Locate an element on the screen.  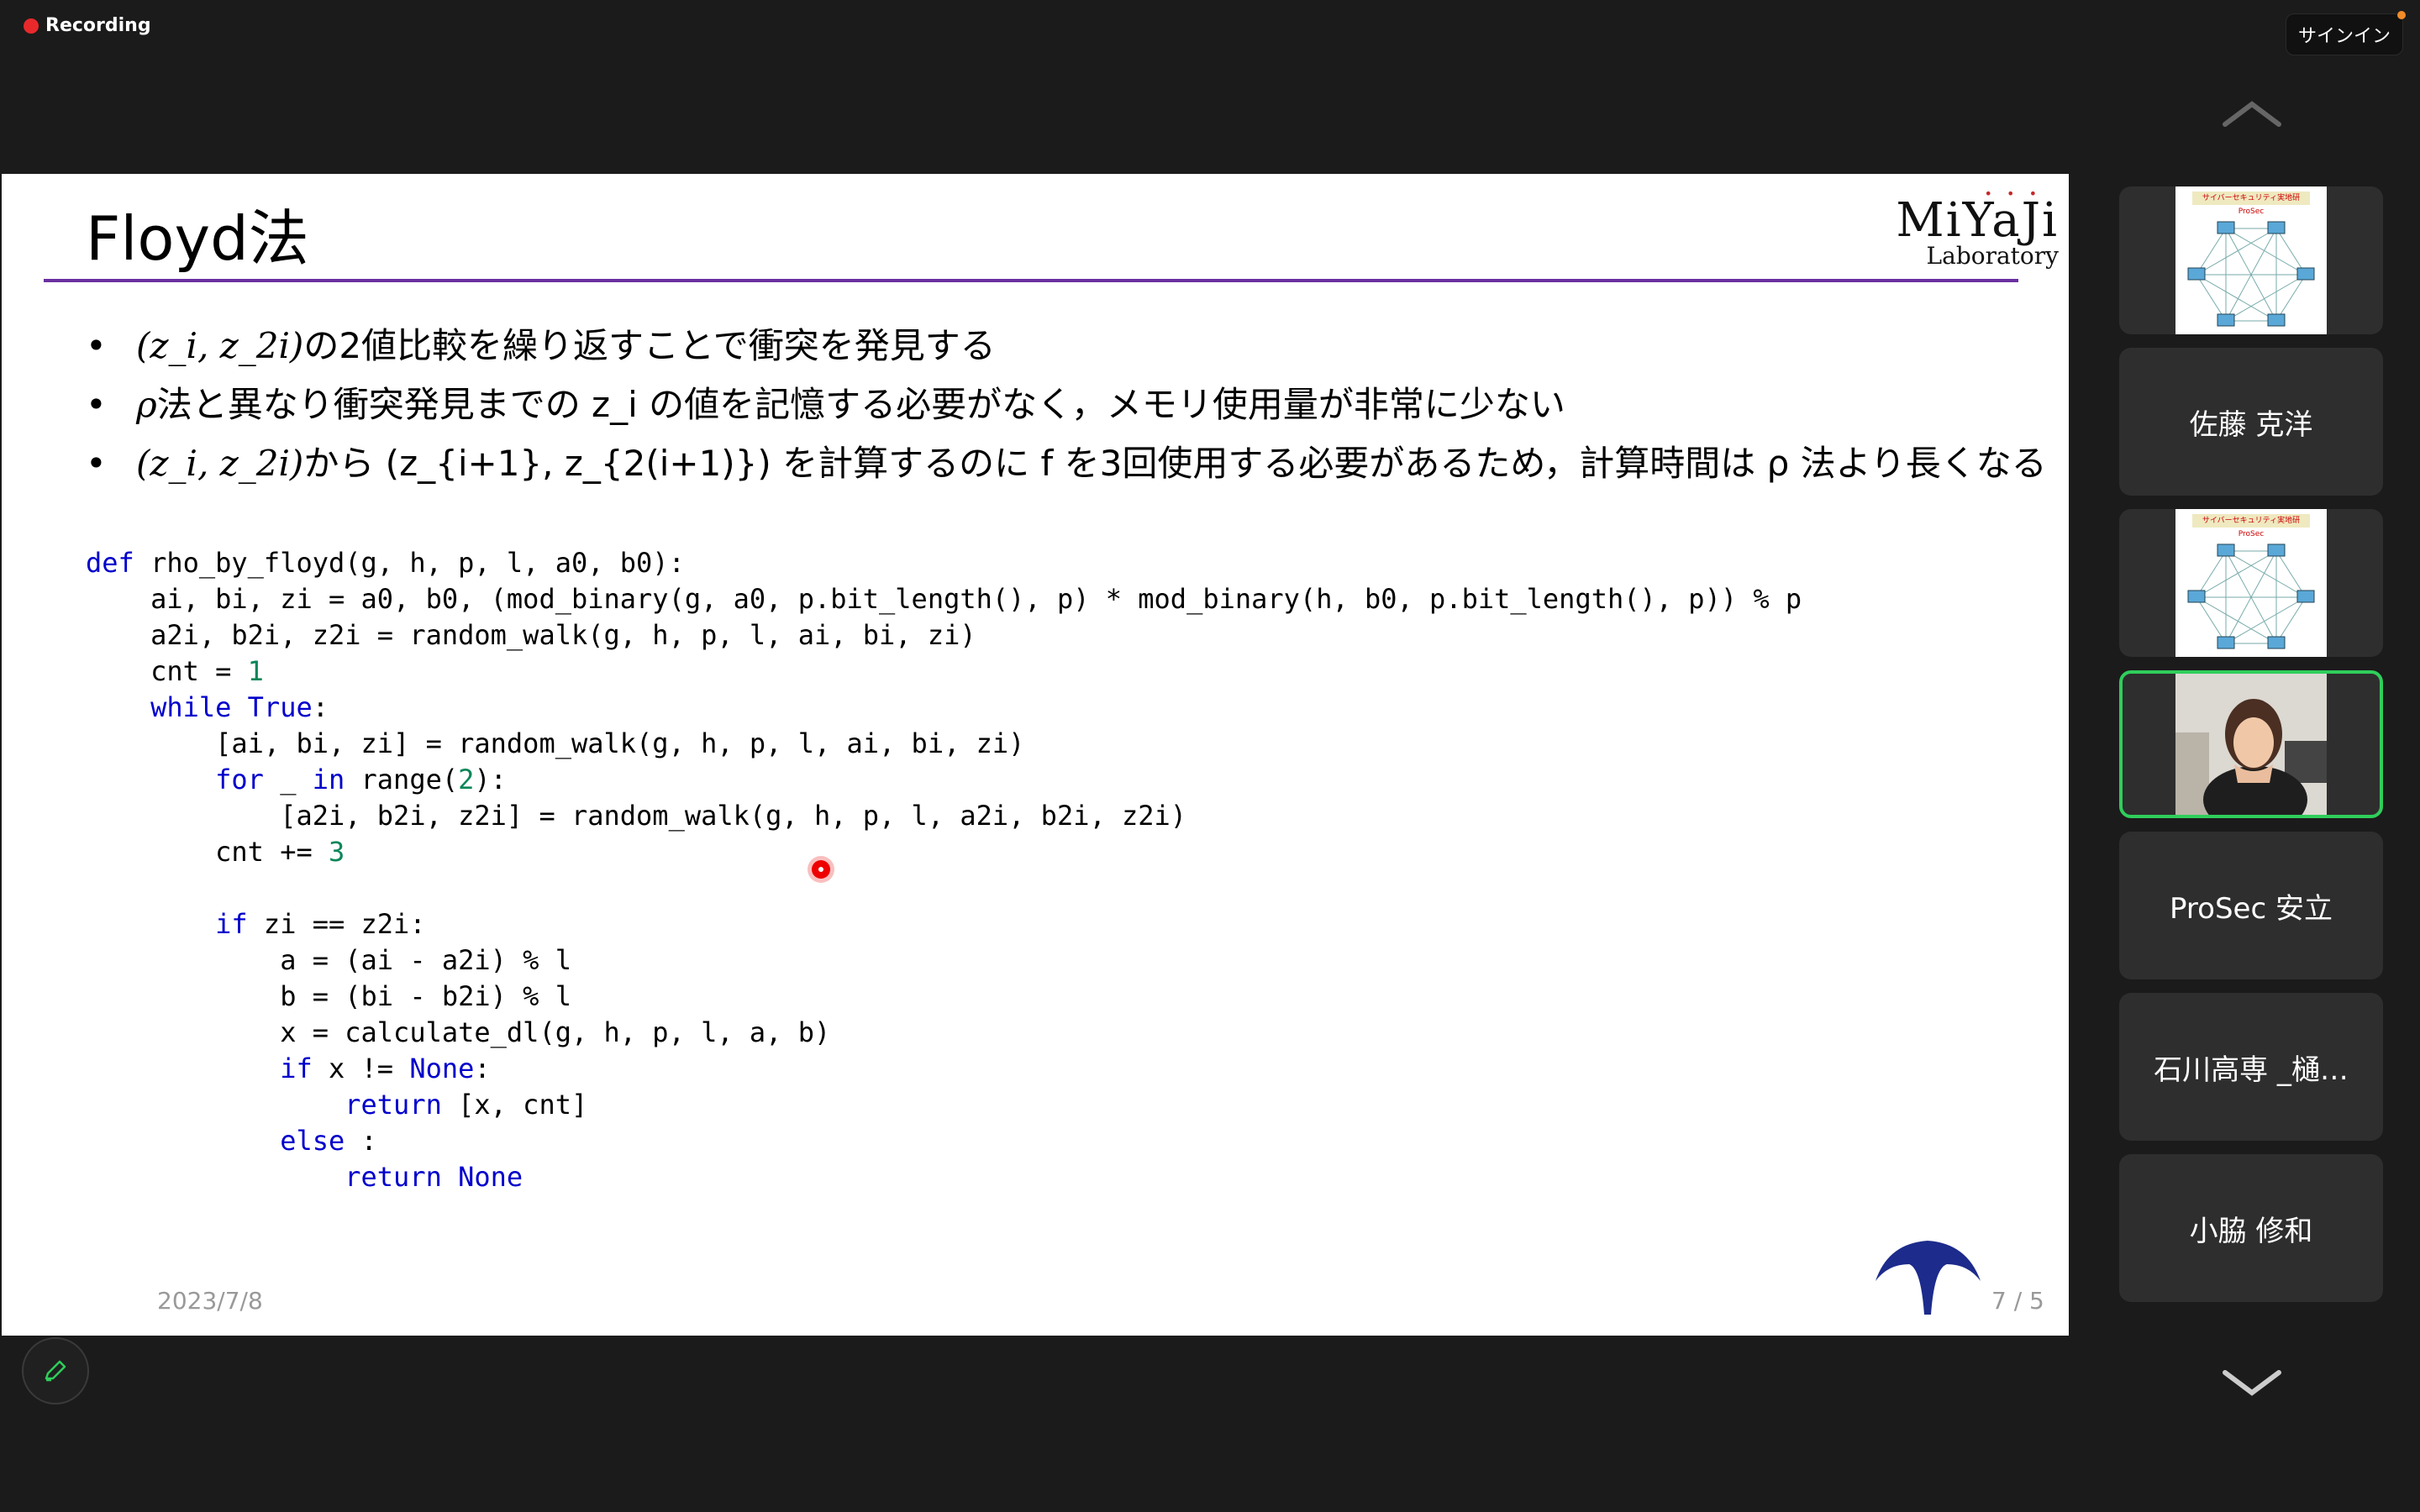
participant-tile: 小脇 修和 is located at coordinates (2251, 1228).